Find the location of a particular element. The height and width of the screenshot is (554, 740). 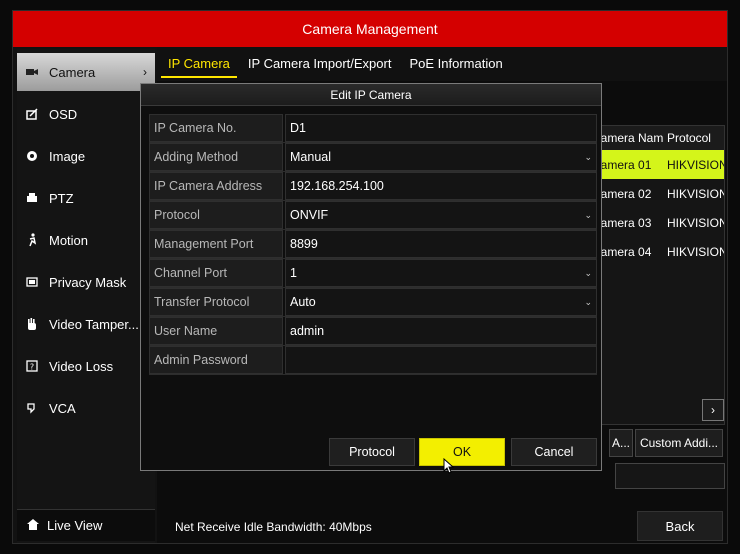

protocol-button: Protocol is located at coordinates (372, 452).